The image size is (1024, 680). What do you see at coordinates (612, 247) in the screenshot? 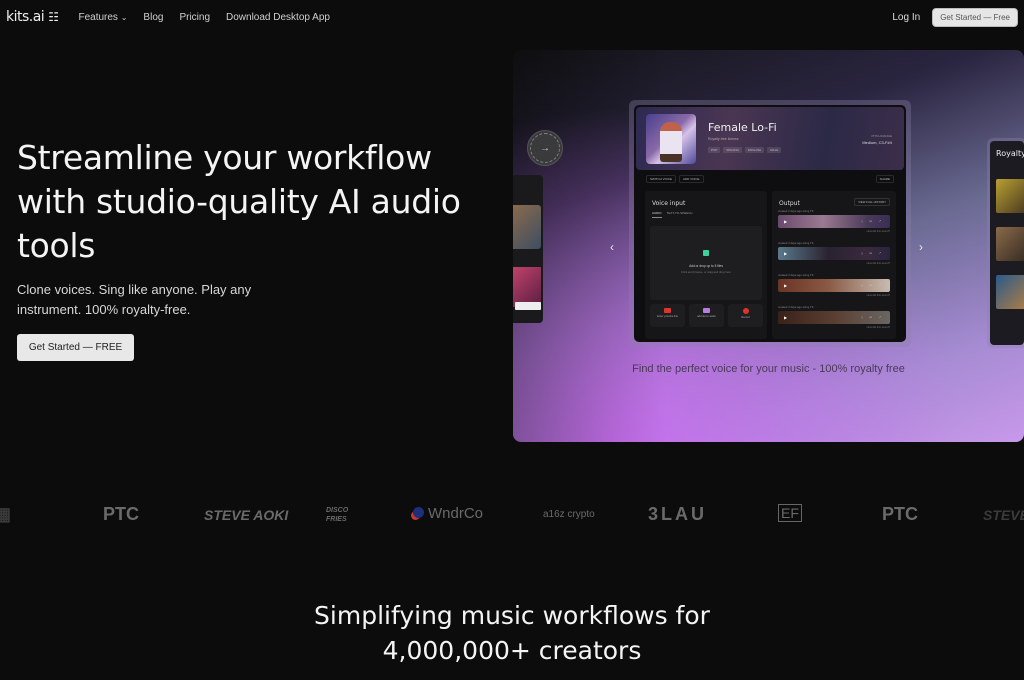
I see `carousel-prev-icon: ‹` at bounding box center [612, 247].